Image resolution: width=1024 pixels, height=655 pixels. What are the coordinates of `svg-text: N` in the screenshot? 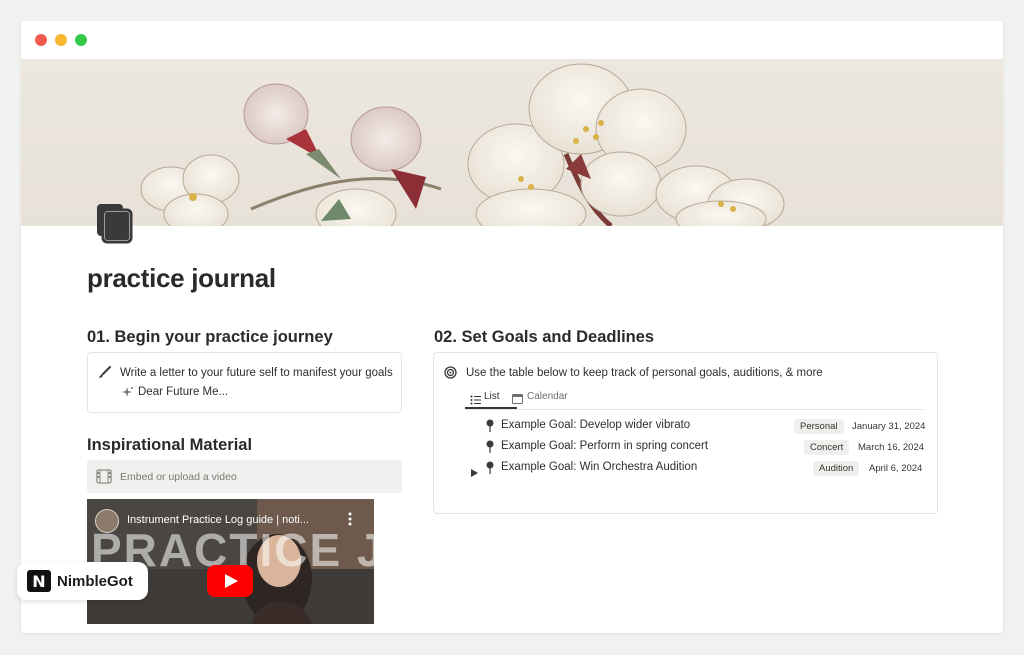 It's located at (38, 581).